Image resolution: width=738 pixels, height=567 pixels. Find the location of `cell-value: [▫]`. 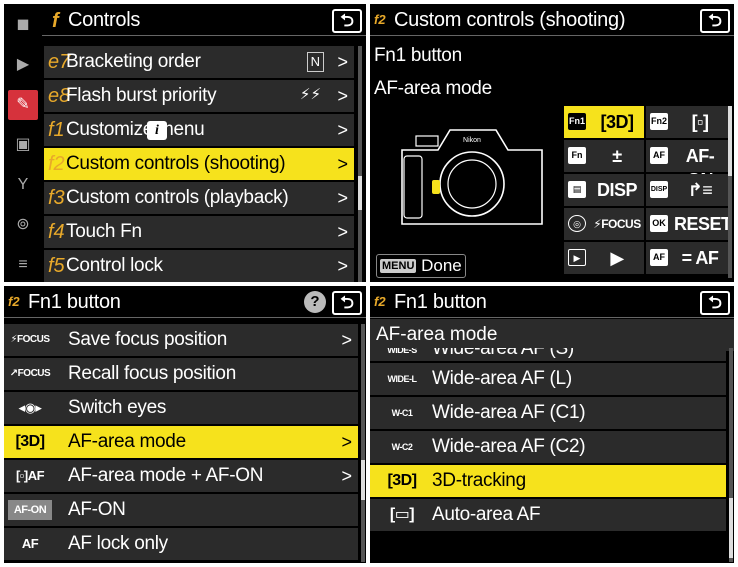

cell-value: [▫] is located at coordinates (700, 122).